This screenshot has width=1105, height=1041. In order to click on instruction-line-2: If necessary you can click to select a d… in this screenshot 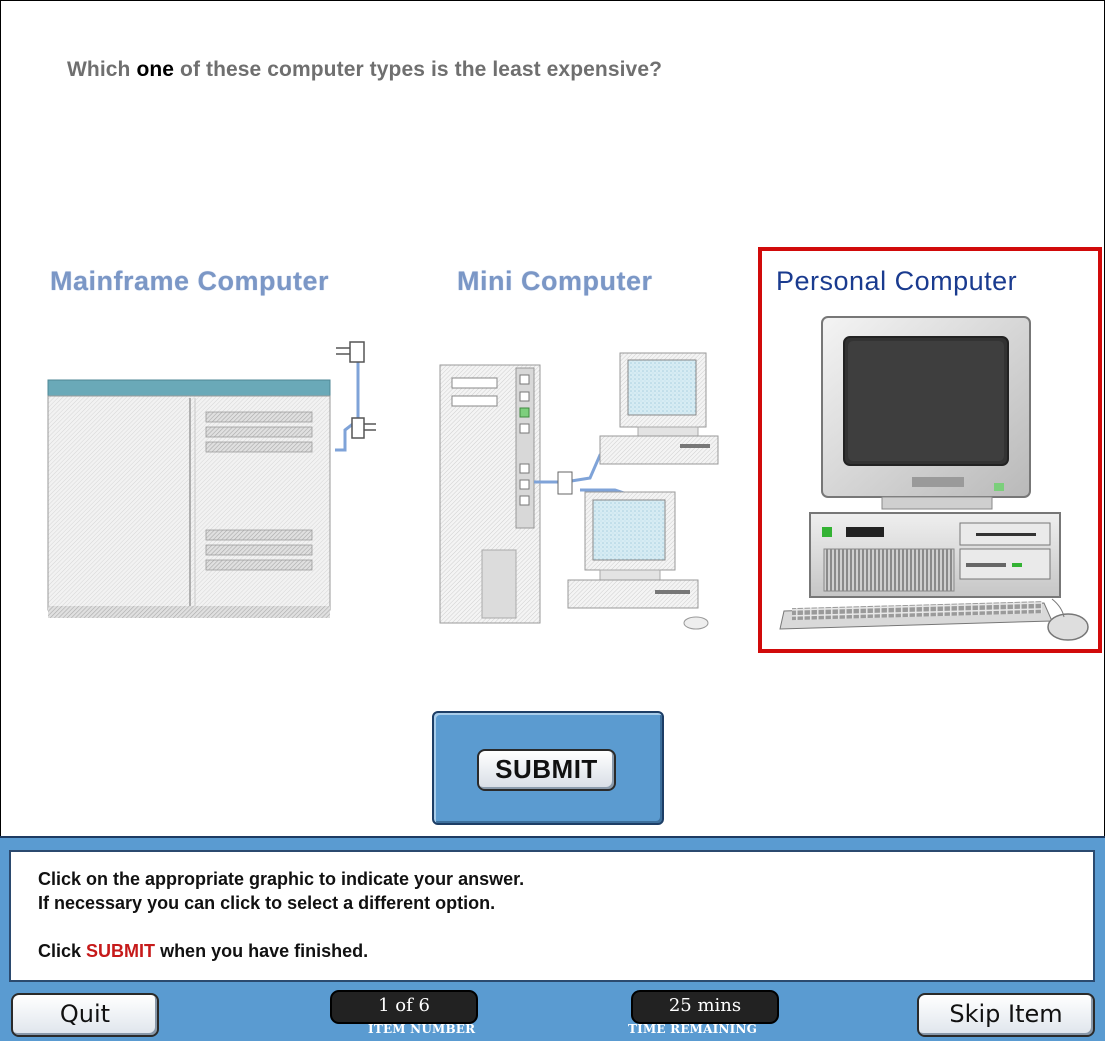, I will do `click(267, 903)`.